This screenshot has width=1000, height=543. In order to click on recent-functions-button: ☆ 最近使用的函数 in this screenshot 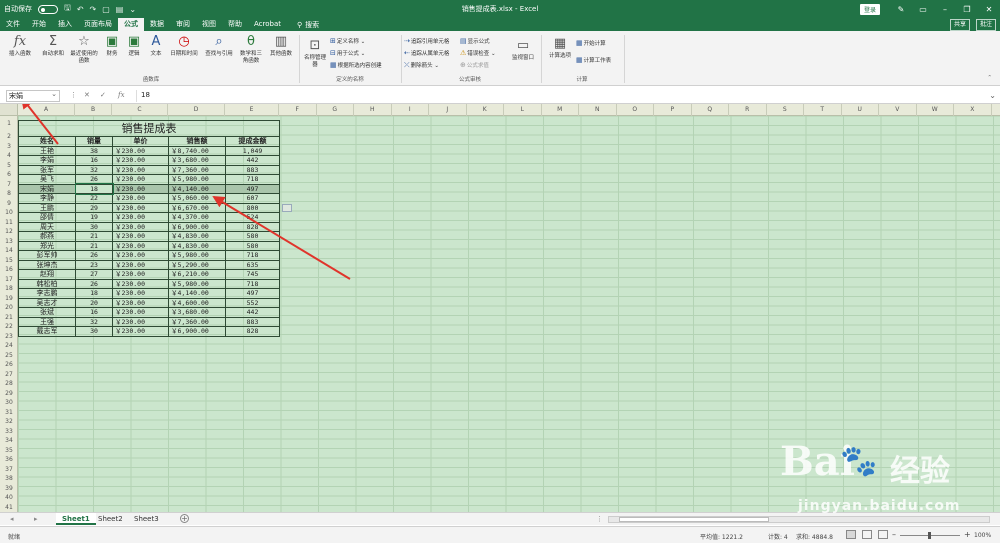, I will do `click(84, 50)`.